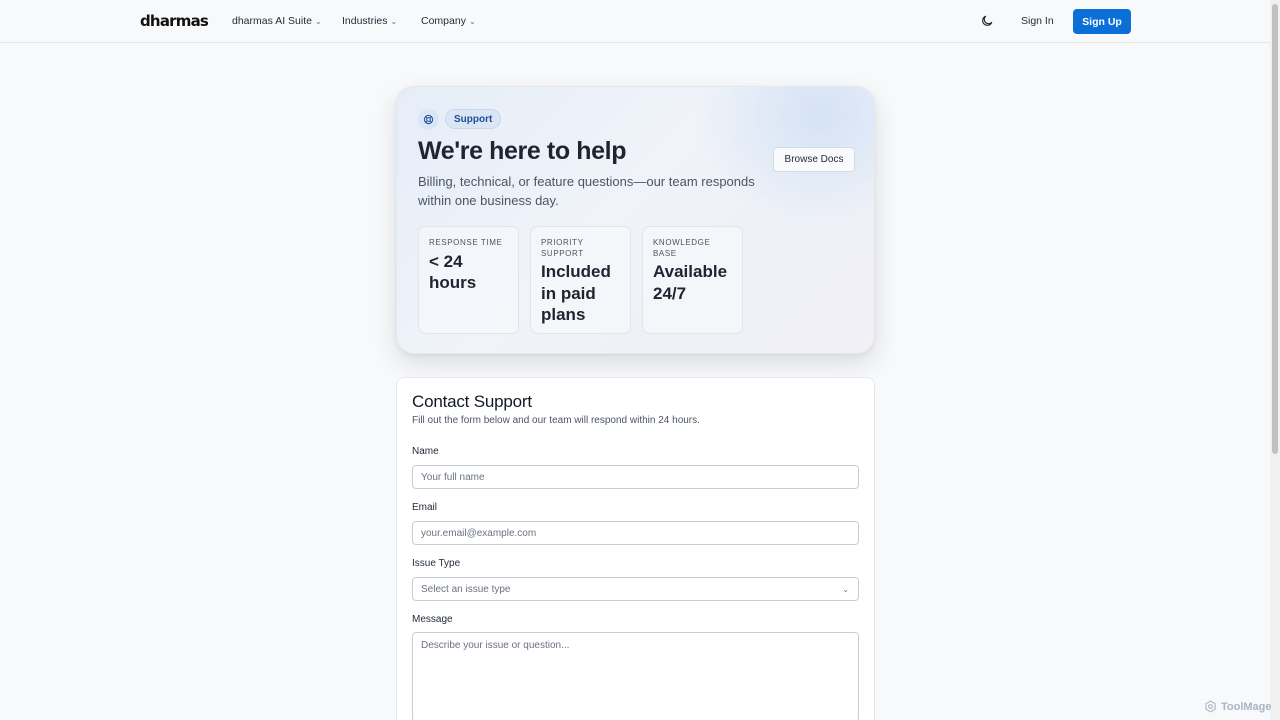  I want to click on watermark-text: ToolMage, so click(1246, 706).